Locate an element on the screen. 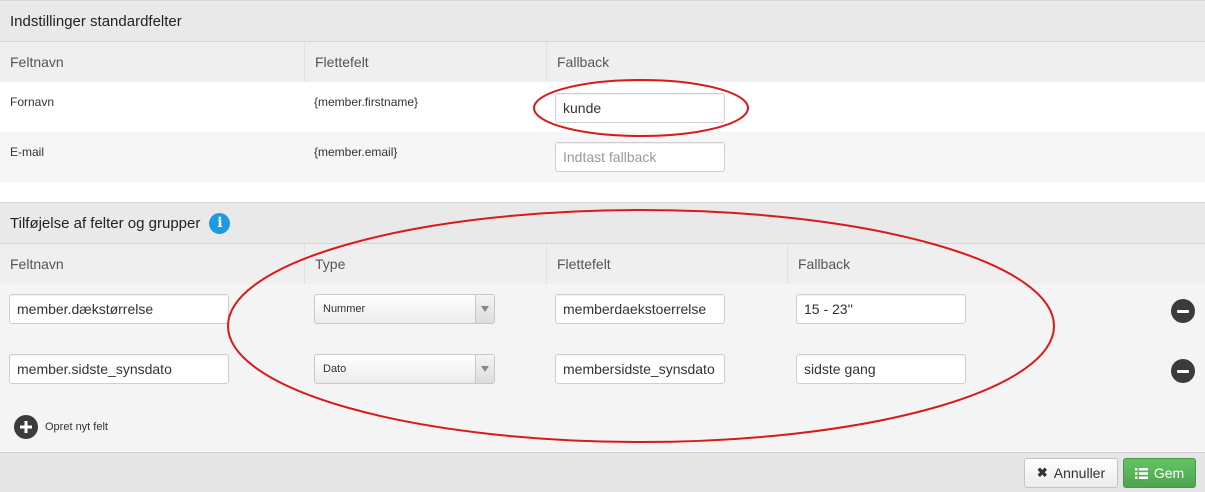 This screenshot has height=492, width=1205. save-button: Gem is located at coordinates (1159, 473).